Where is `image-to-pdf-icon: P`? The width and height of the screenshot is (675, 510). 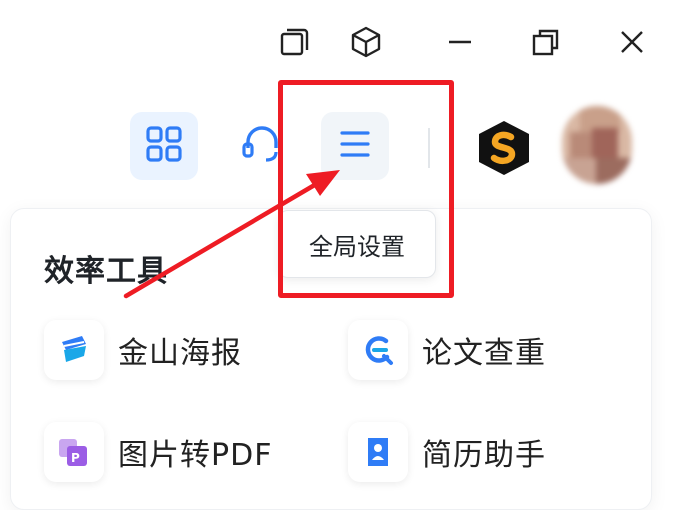 image-to-pdf-icon: P is located at coordinates (74, 452).